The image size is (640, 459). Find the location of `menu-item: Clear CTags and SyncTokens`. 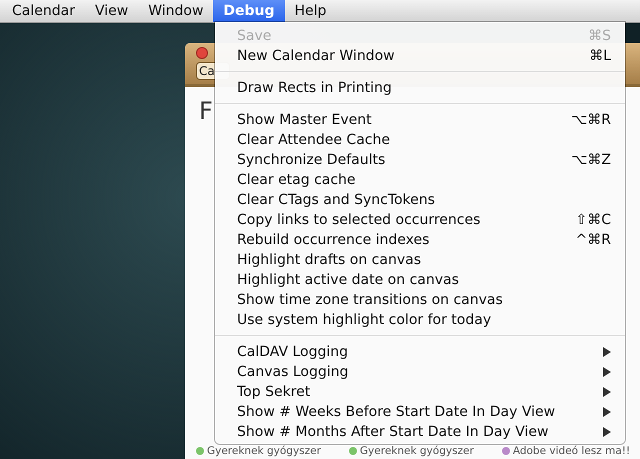

menu-item: Clear CTags and SyncTokens is located at coordinates (420, 200).